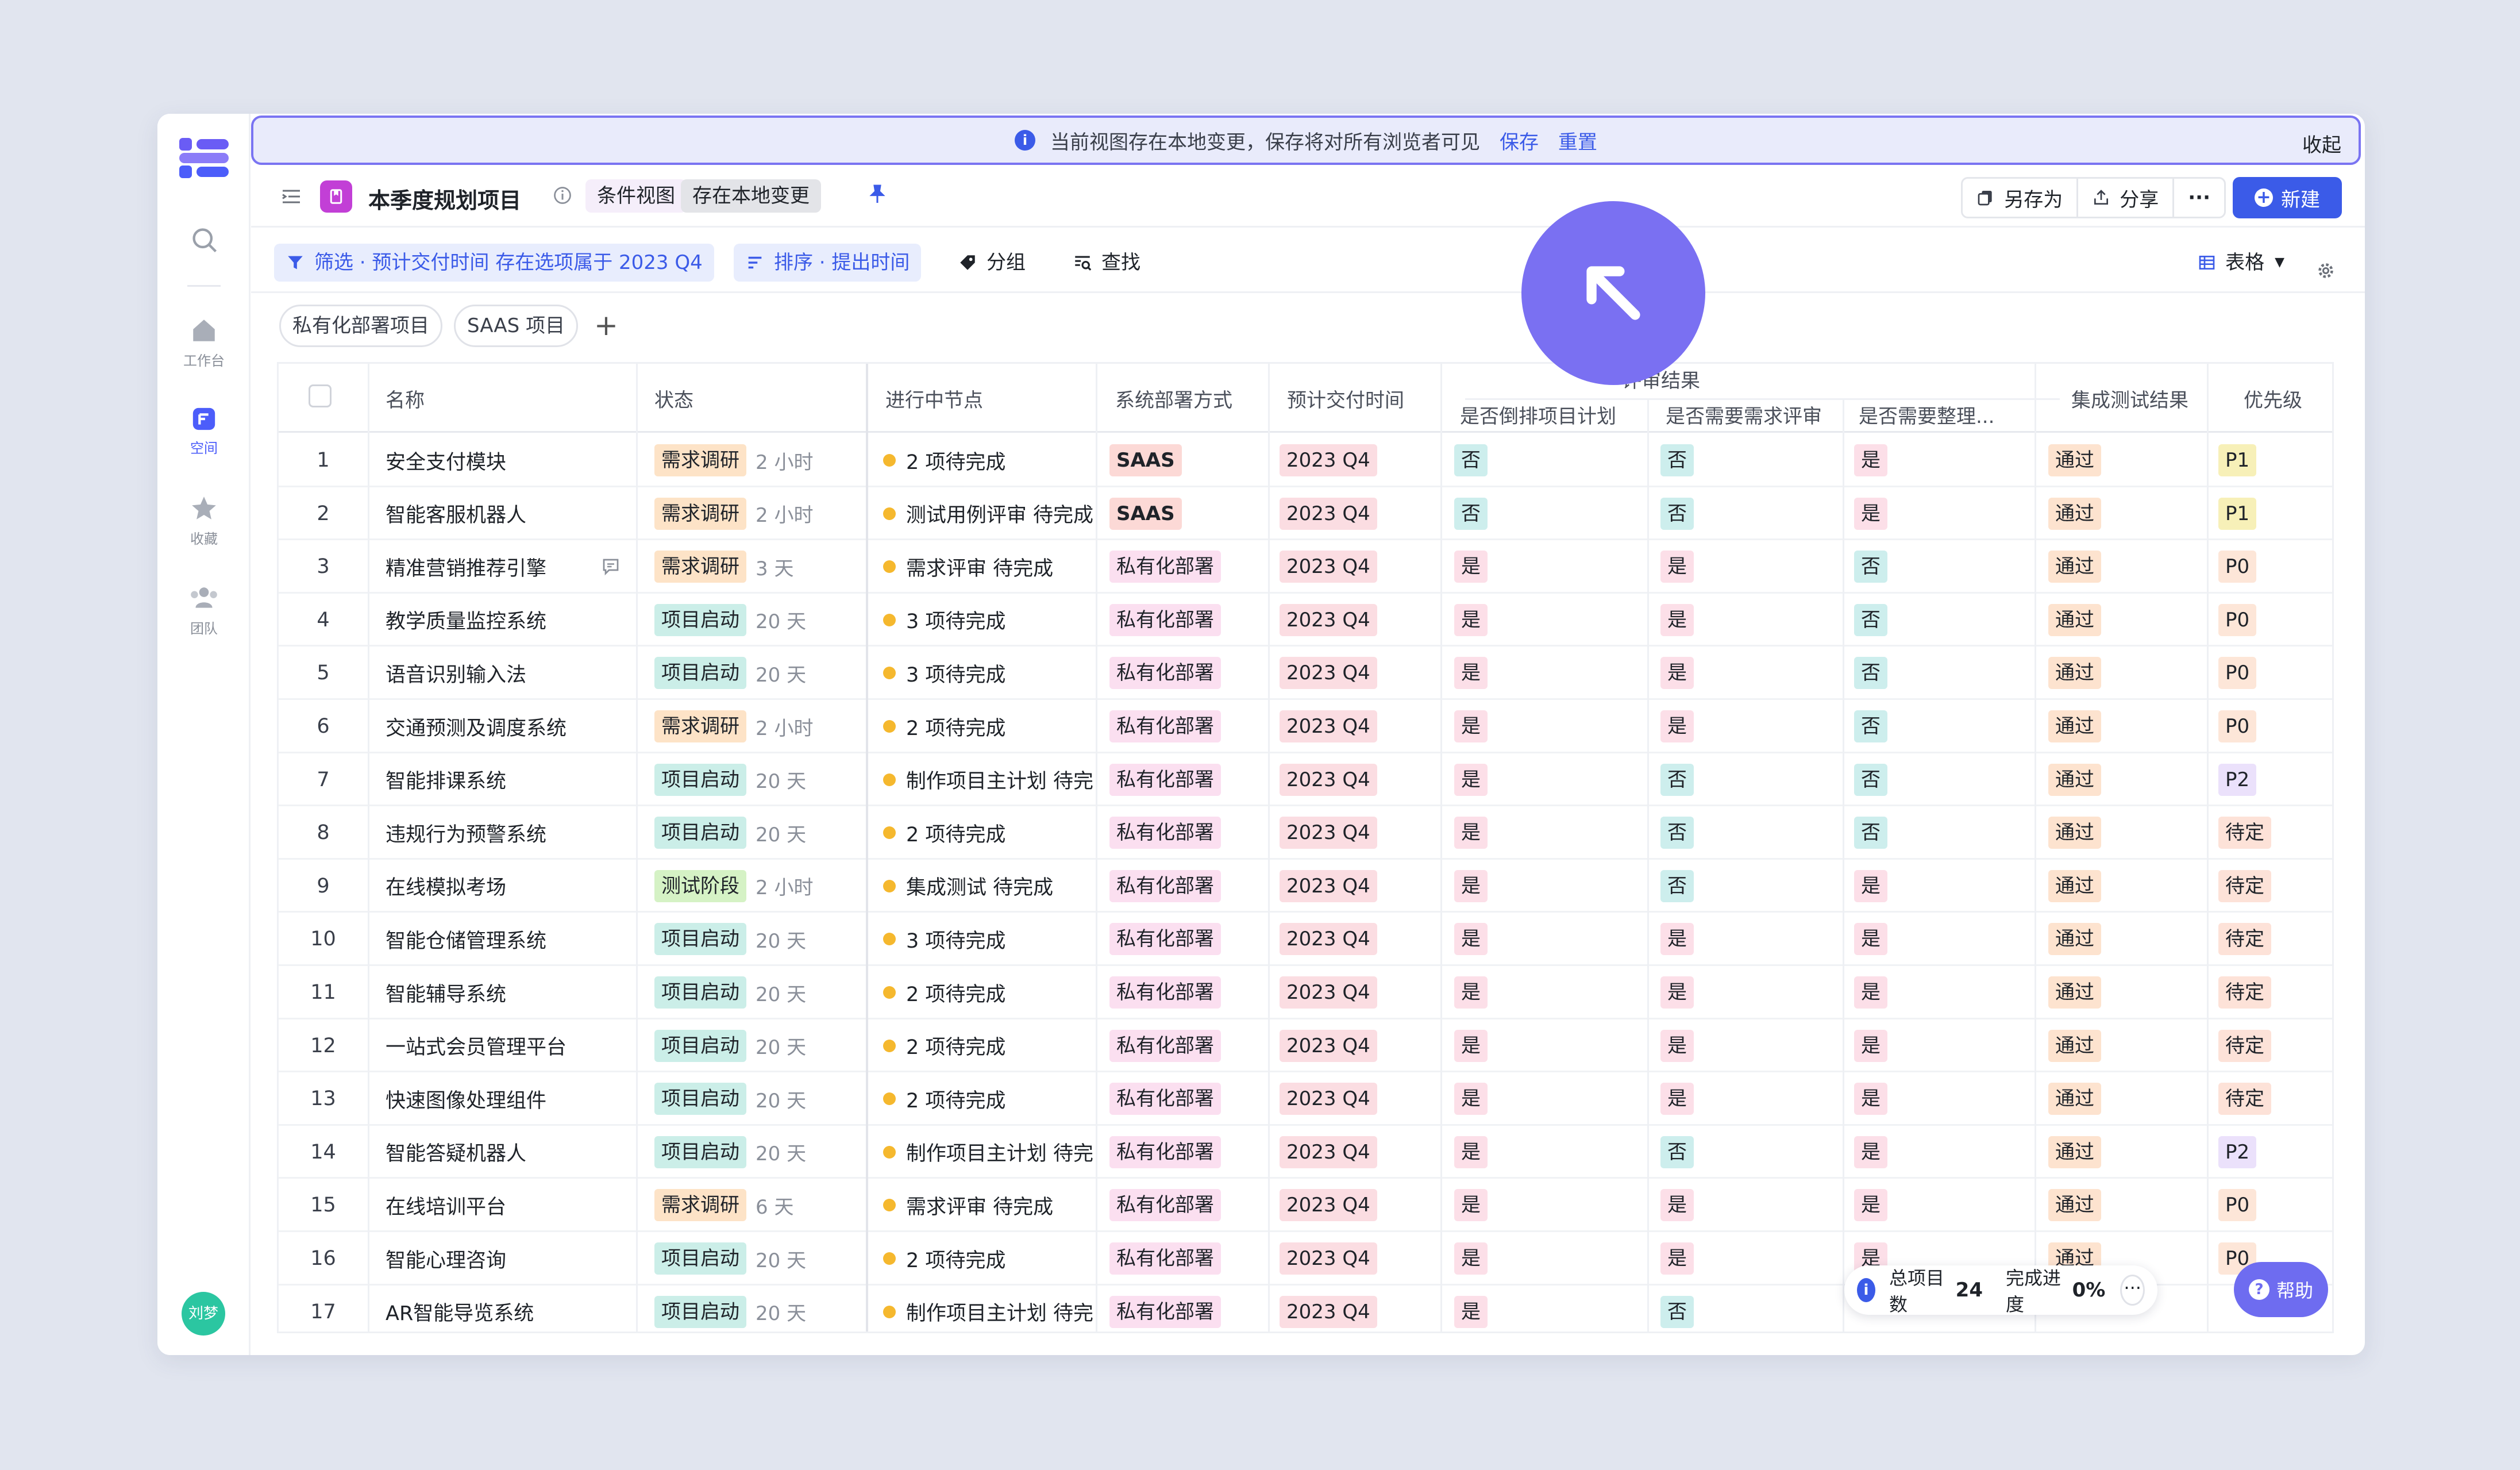 The width and height of the screenshot is (2520, 1470). I want to click on col-priority: 优先级, so click(2273, 398).